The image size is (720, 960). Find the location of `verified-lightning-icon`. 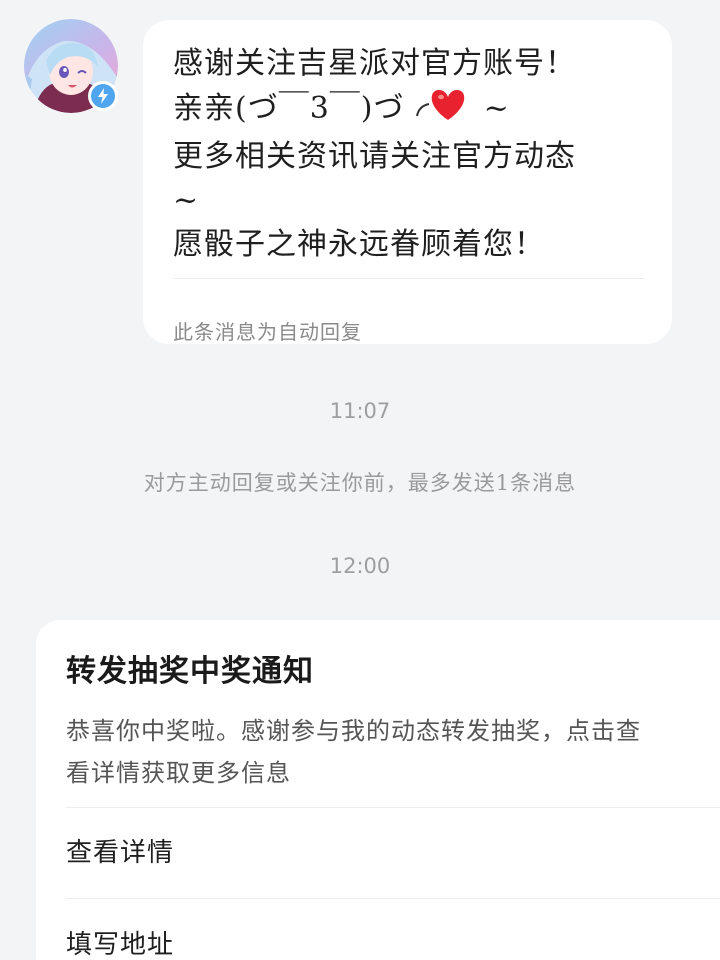

verified-lightning-icon is located at coordinates (103, 96).